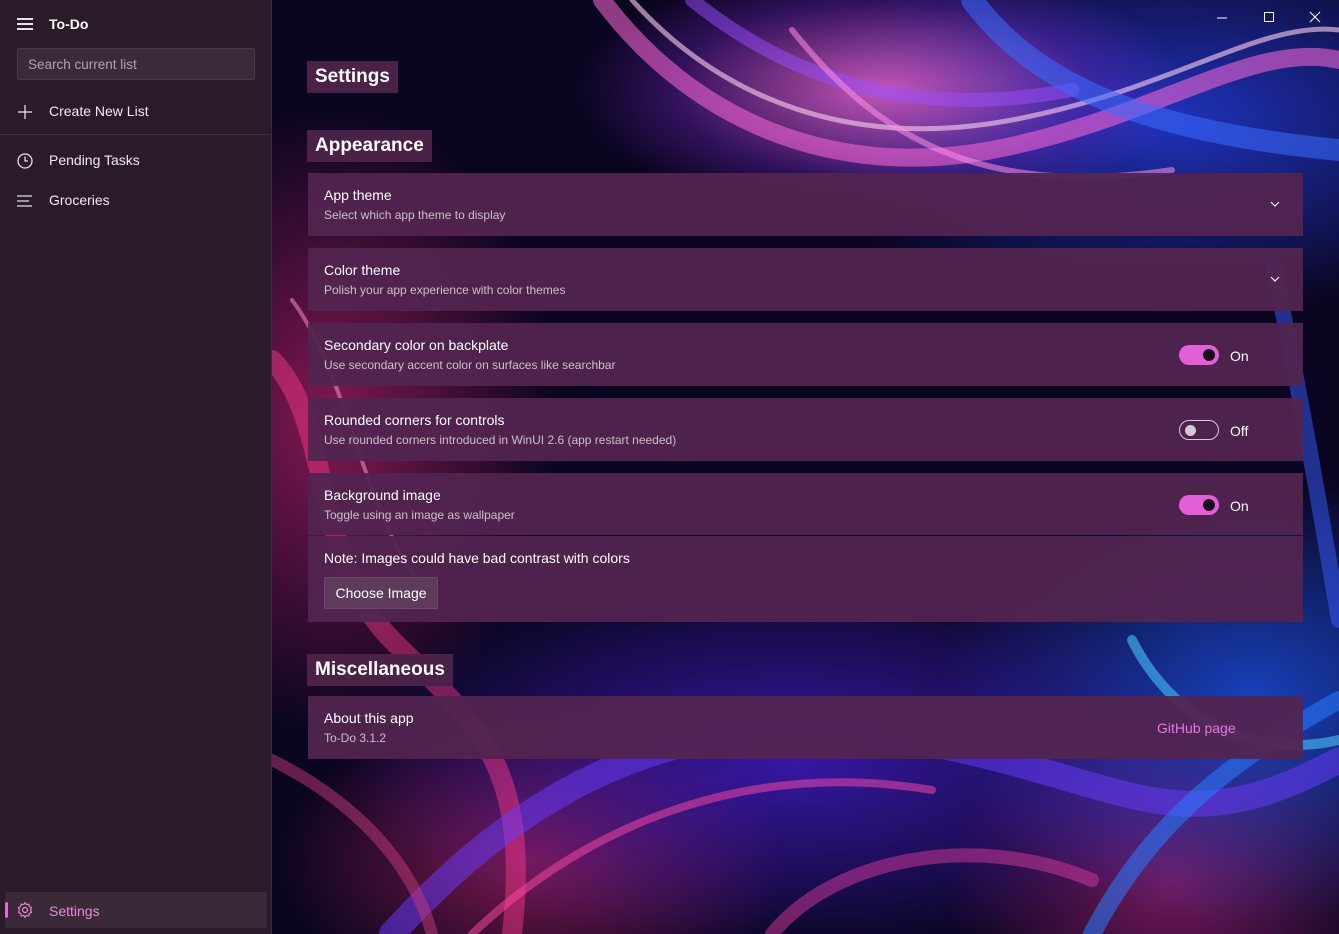 The image size is (1339, 934). What do you see at coordinates (362, 270) in the screenshot?
I see `color-theme-title: Color theme` at bounding box center [362, 270].